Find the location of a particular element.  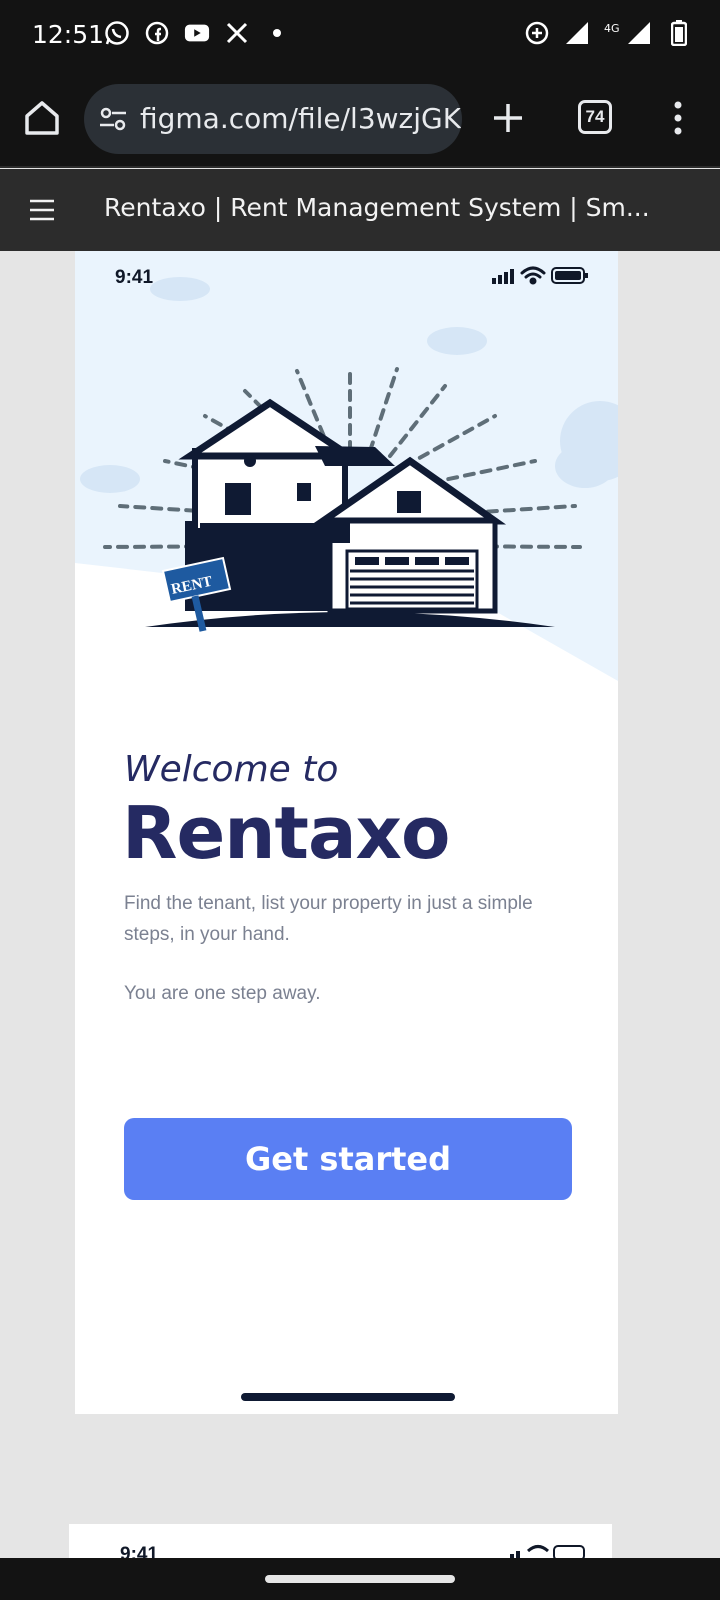

status-time: 12:51 is located at coordinates (68, 34).